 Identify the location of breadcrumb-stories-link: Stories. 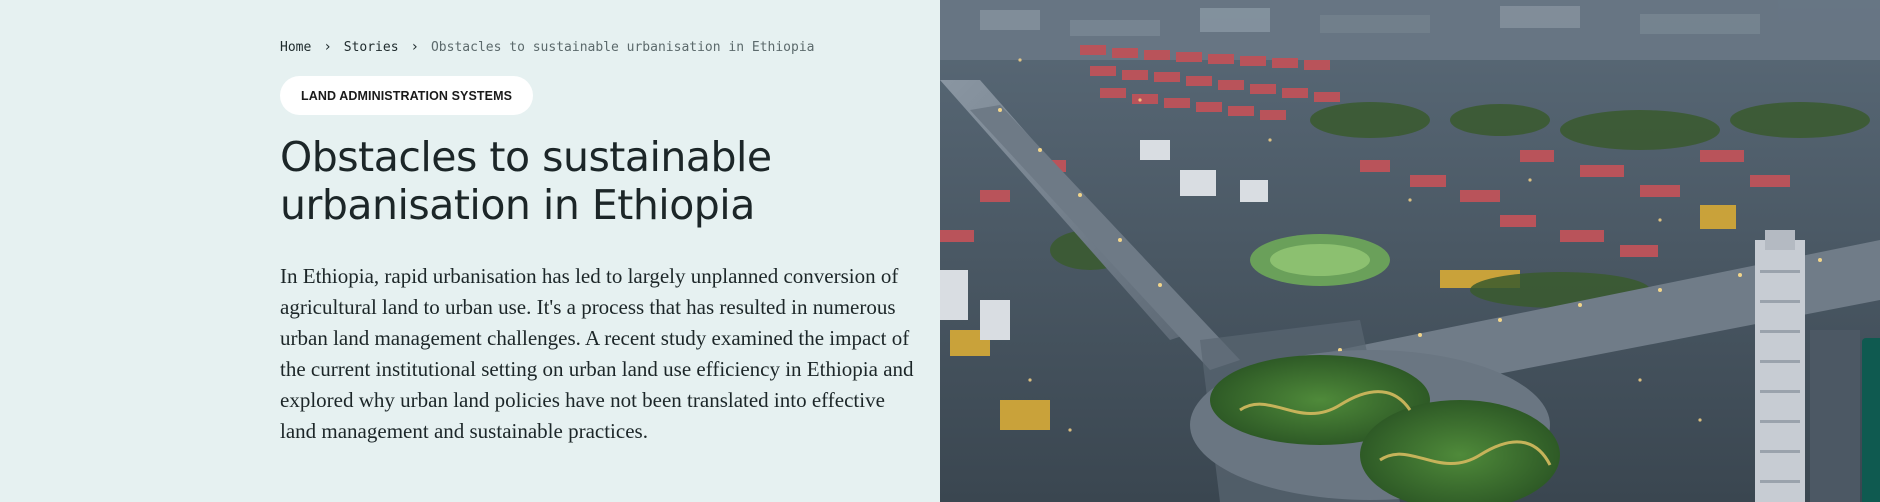
(371, 47).